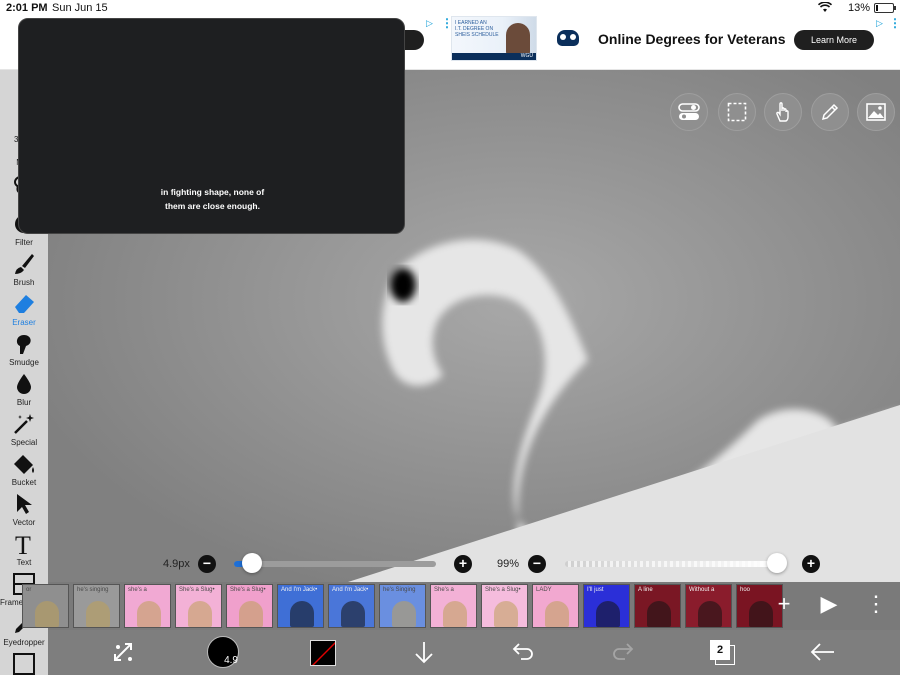 The width and height of the screenshot is (900, 675). What do you see at coordinates (231, 660) in the screenshot?
I see `brush-size-badge: 4.9` at bounding box center [231, 660].